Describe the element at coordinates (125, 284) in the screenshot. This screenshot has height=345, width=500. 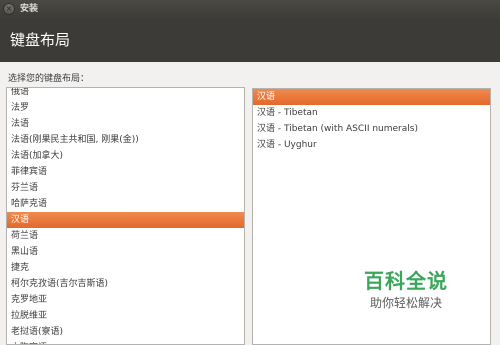
I see `layout-list-item: 柯尔克孜语(吉尔吉斯语)` at that location.